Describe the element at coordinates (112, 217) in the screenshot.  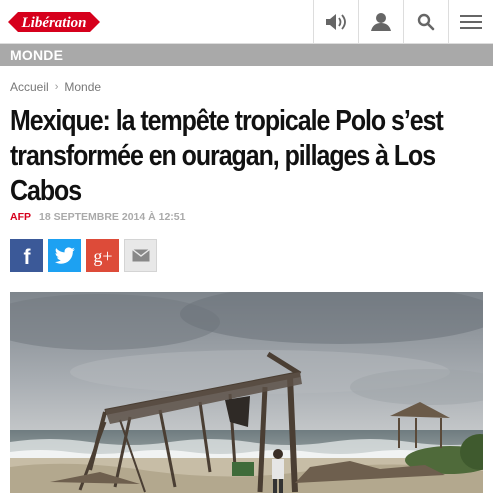
I see `article-date: 18 SEPTEMBRE 2014 À 12:51` at that location.